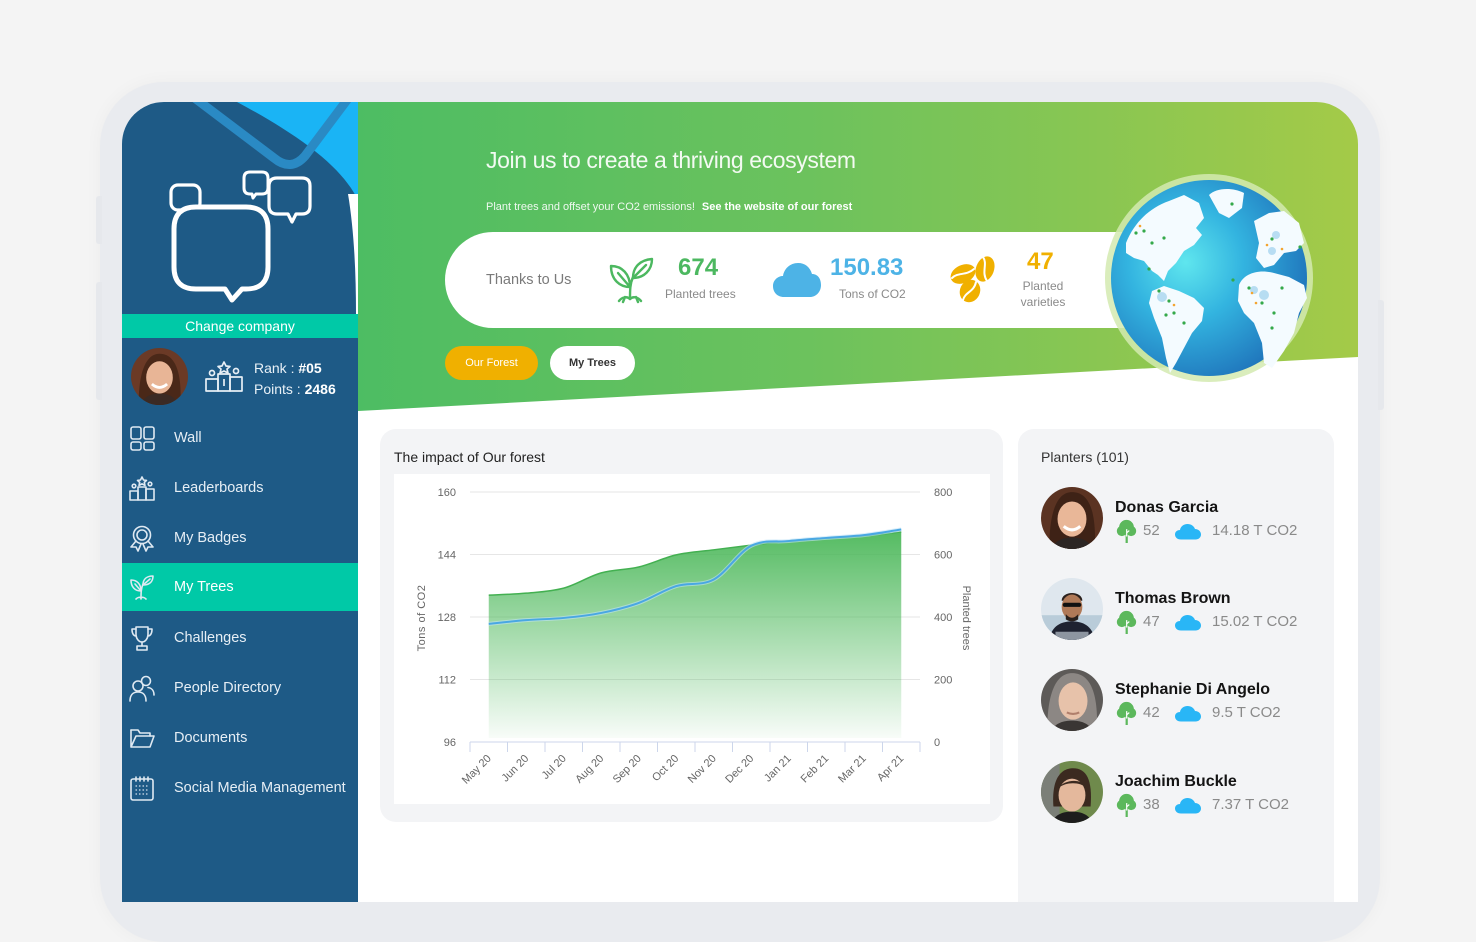 The width and height of the screenshot is (1476, 942). I want to click on co2-area, so click(695, 634).